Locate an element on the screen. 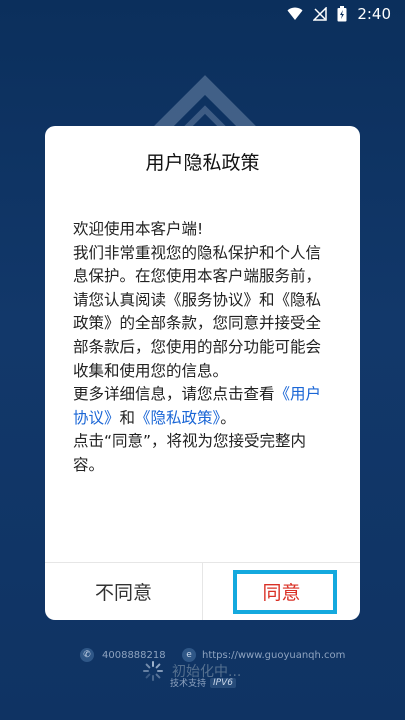 This screenshot has height=720, width=405. consent-paragraph: 点击“同意”，将视为您接受完整内容。 is located at coordinates (190, 453).